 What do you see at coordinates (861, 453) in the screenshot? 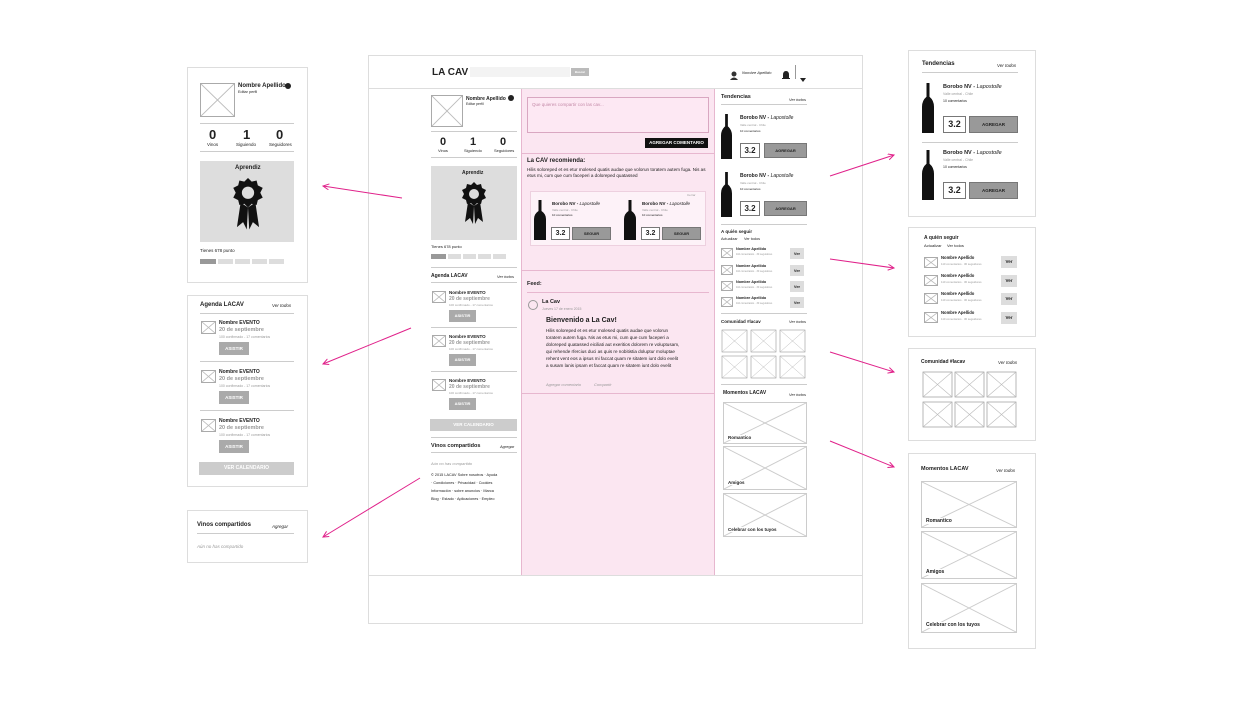
I see `arrow-moments` at bounding box center [861, 453].